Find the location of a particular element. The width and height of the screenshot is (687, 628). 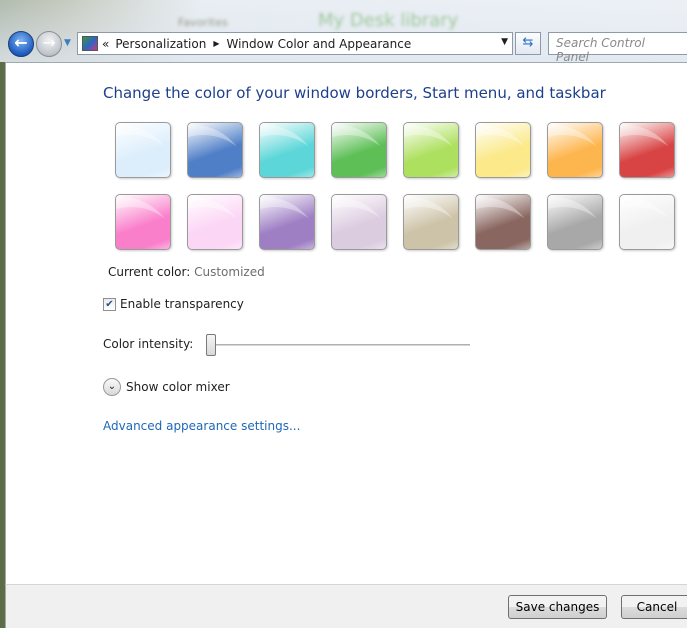

forward-button: → is located at coordinates (49, 44).